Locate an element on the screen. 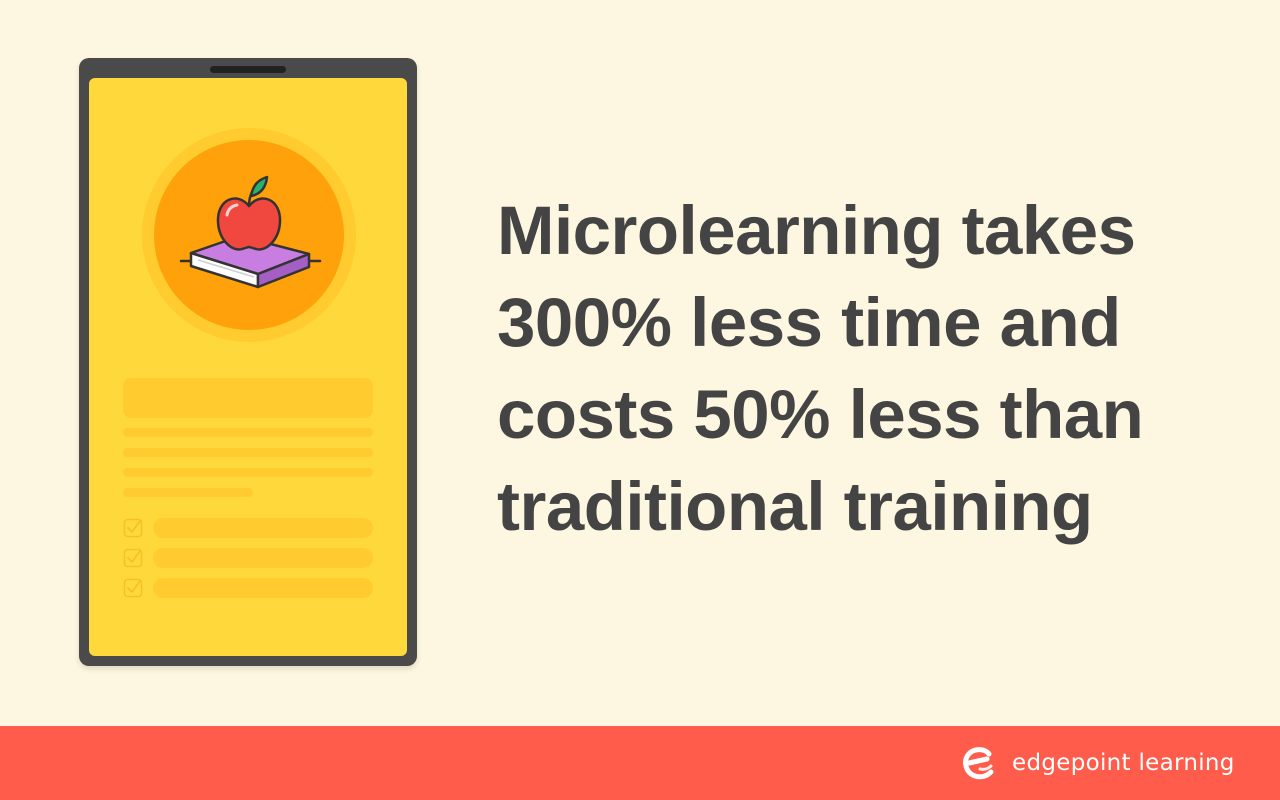 The height and width of the screenshot is (800, 1280). headline-line-4: traditional training is located at coordinates (795, 506).